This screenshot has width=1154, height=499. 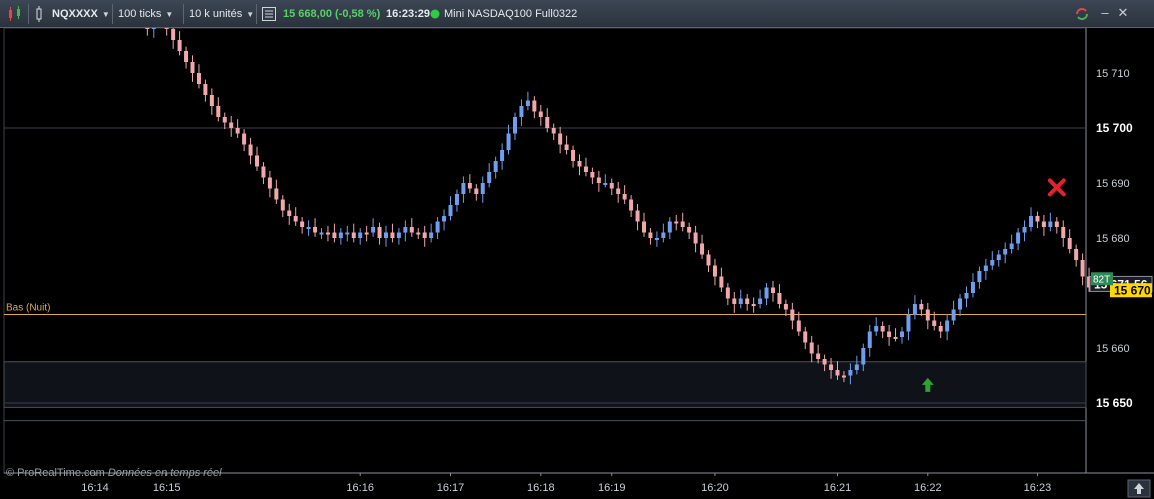 I want to click on price-tick-label: 15 710, so click(x=1113, y=74).